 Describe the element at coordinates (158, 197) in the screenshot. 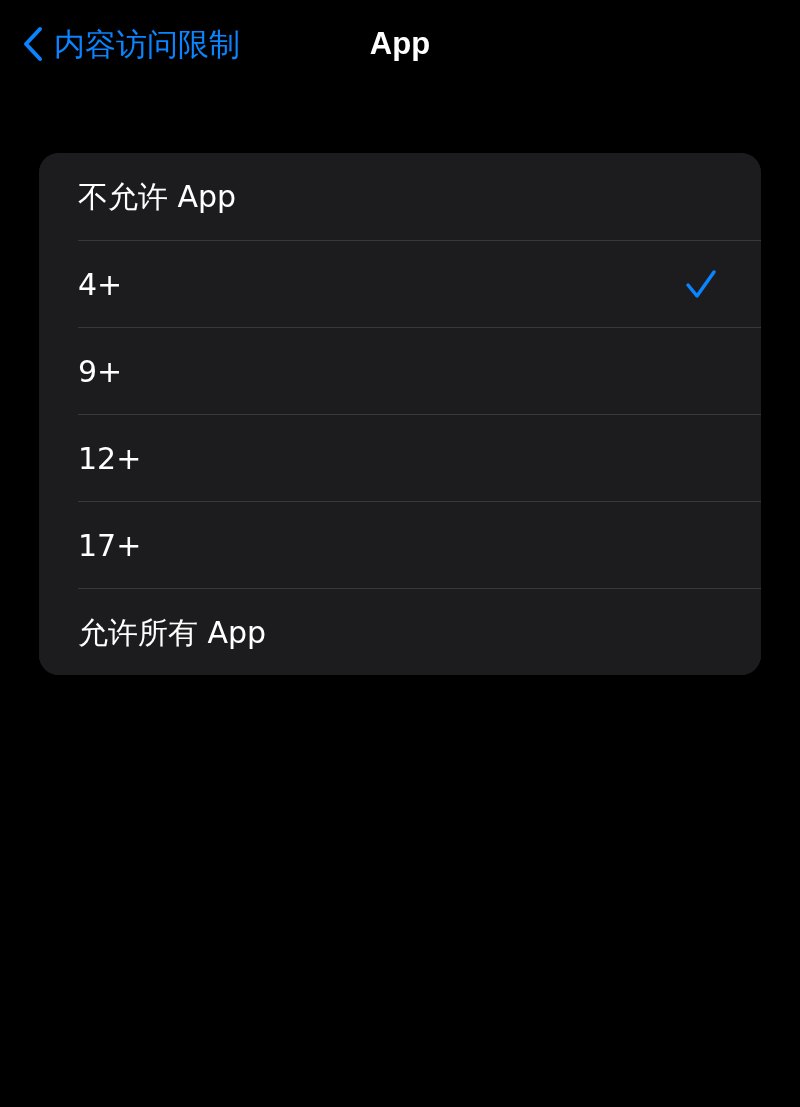

I see `option-label: 不允许 App` at that location.